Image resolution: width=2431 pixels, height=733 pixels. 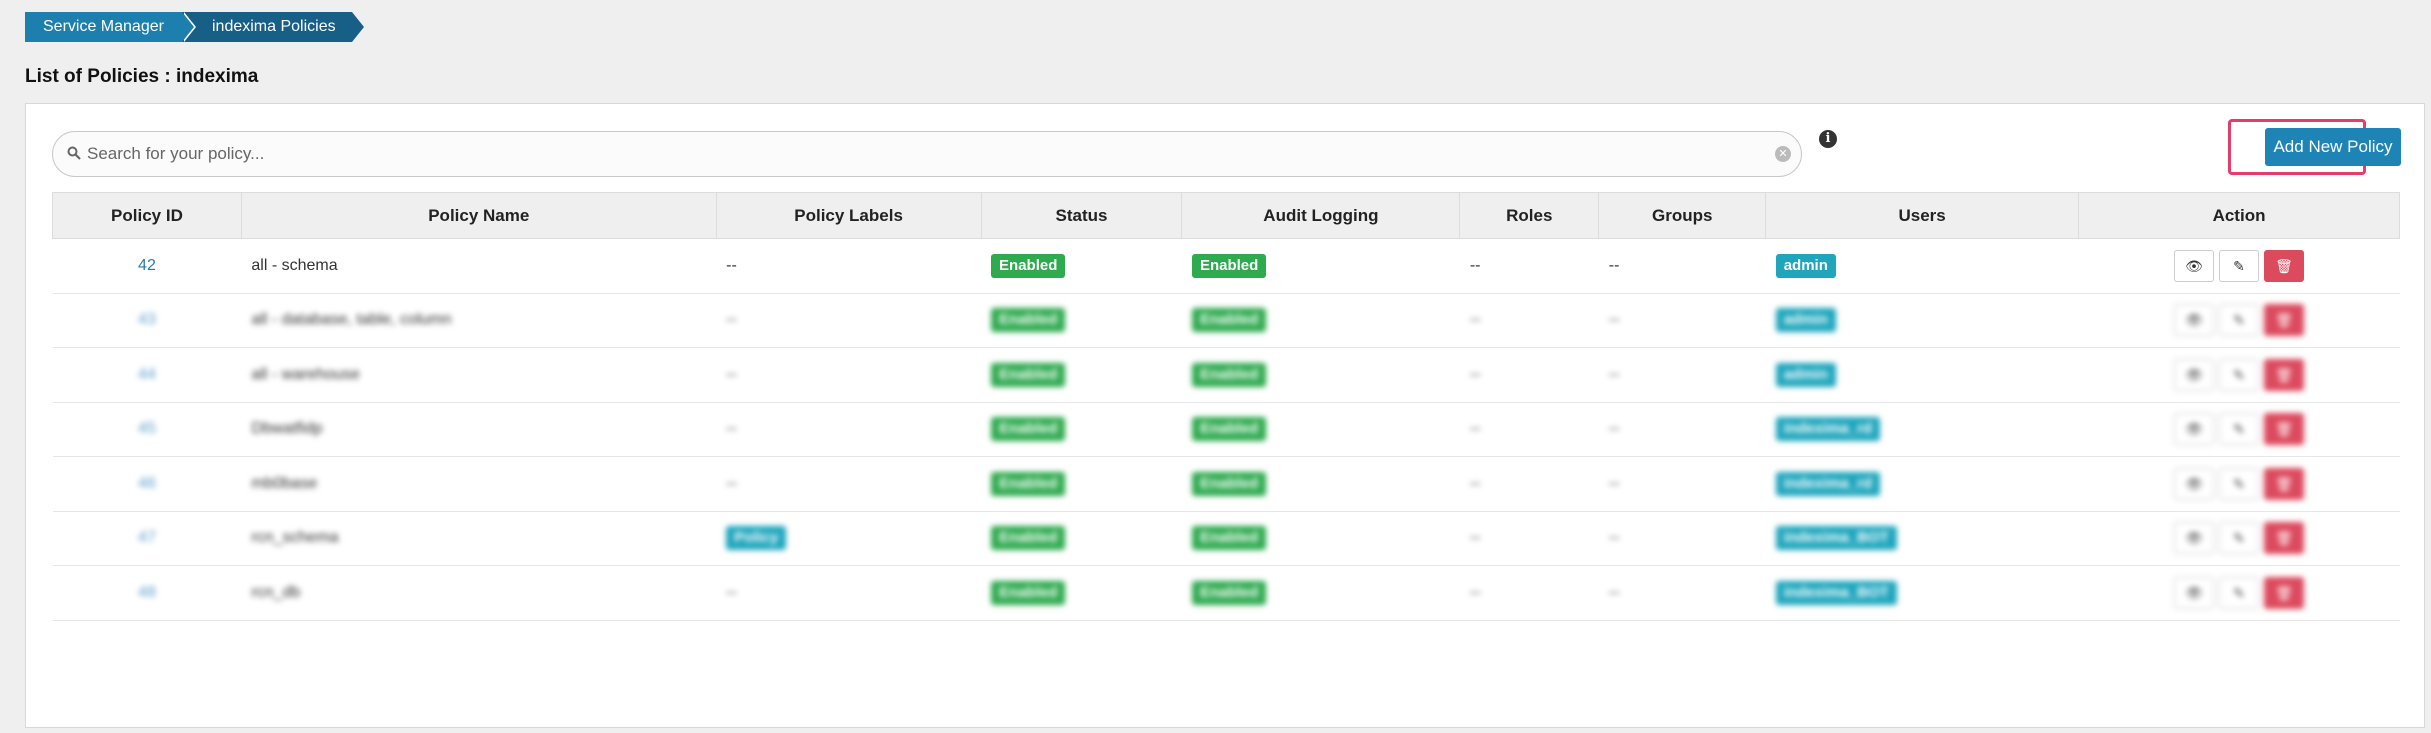 What do you see at coordinates (479, 266) in the screenshot?
I see `policy-name: all - schema` at bounding box center [479, 266].